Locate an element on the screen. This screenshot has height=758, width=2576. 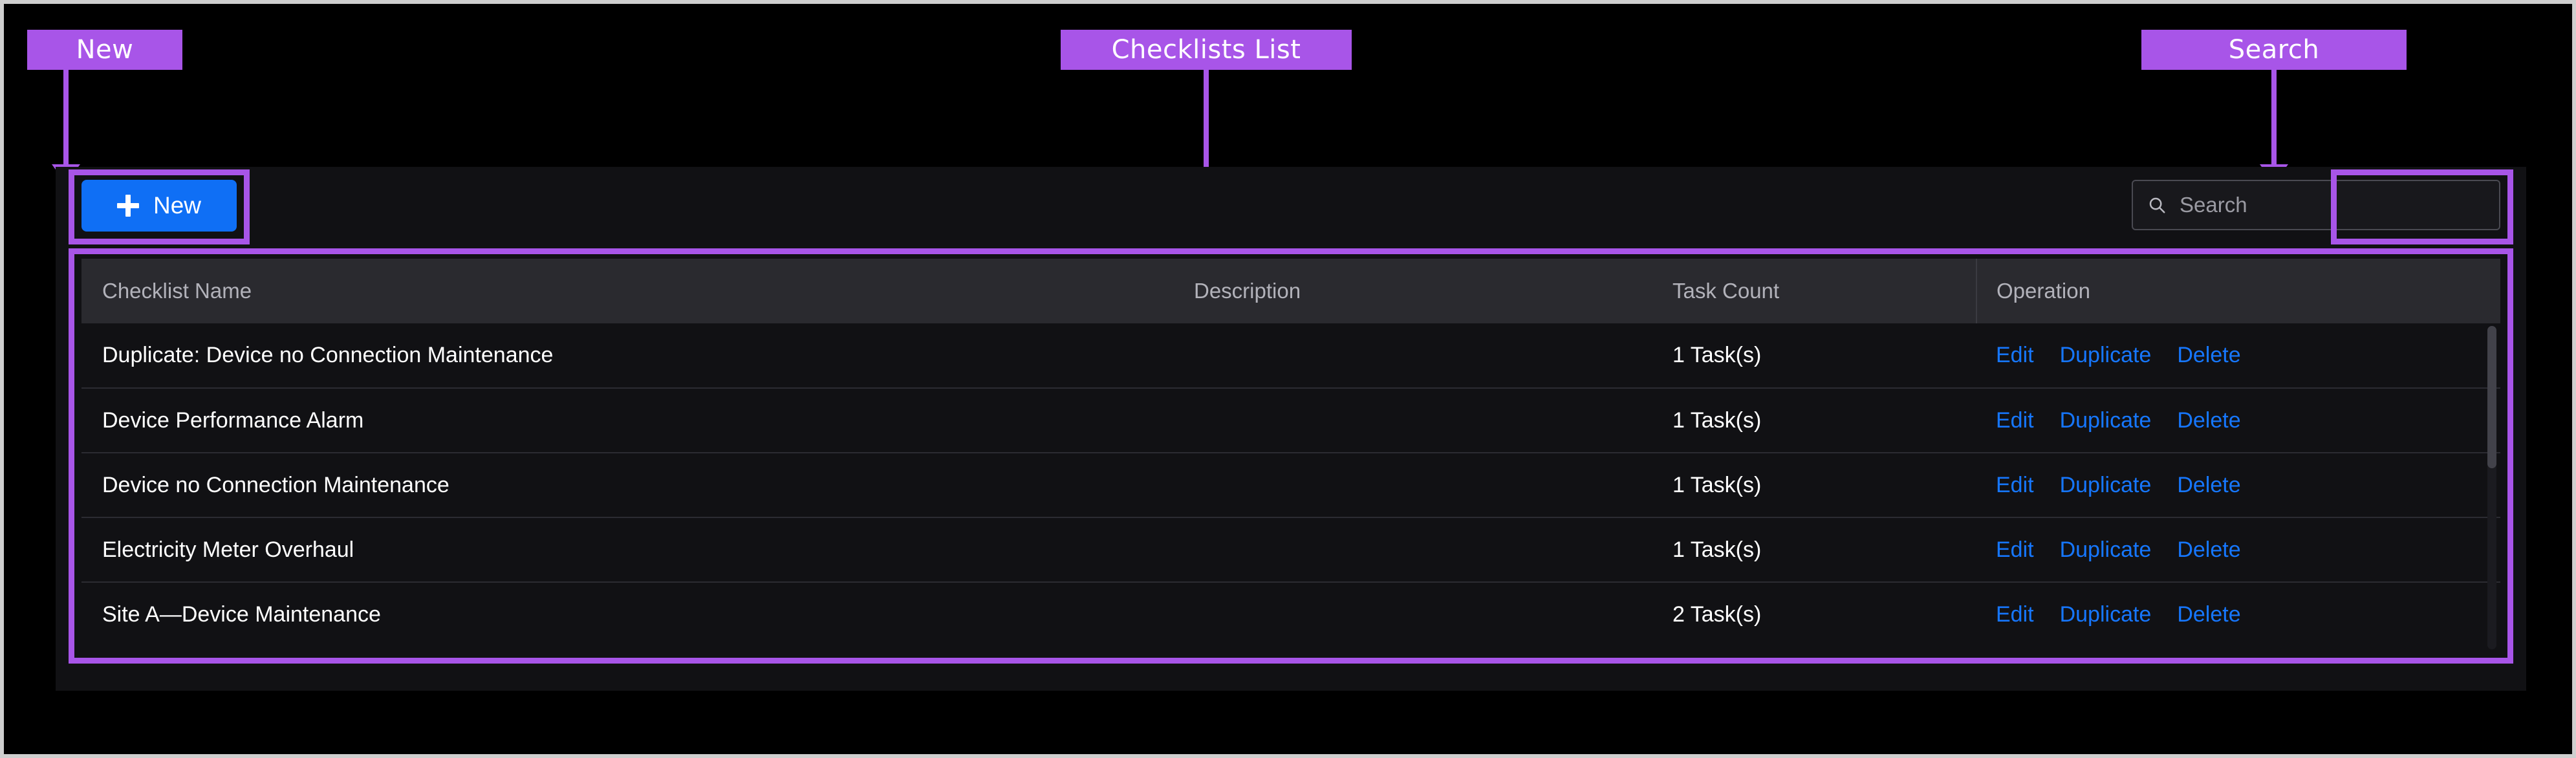
column-header-task-count: Task Count is located at coordinates (1824, 291).